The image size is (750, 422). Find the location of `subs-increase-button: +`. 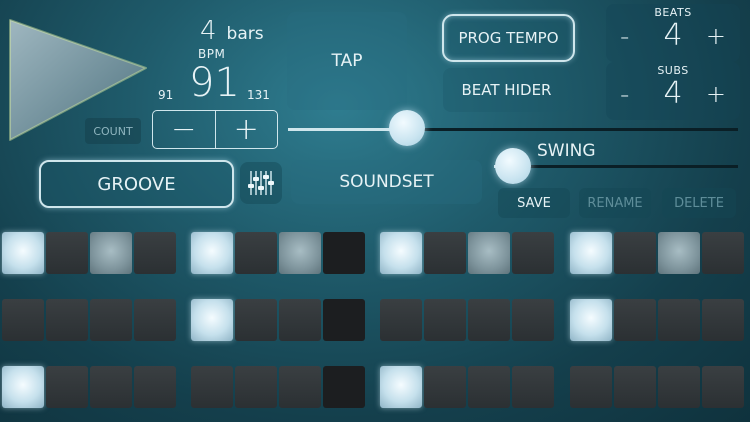

subs-increase-button: + is located at coordinates (716, 94).